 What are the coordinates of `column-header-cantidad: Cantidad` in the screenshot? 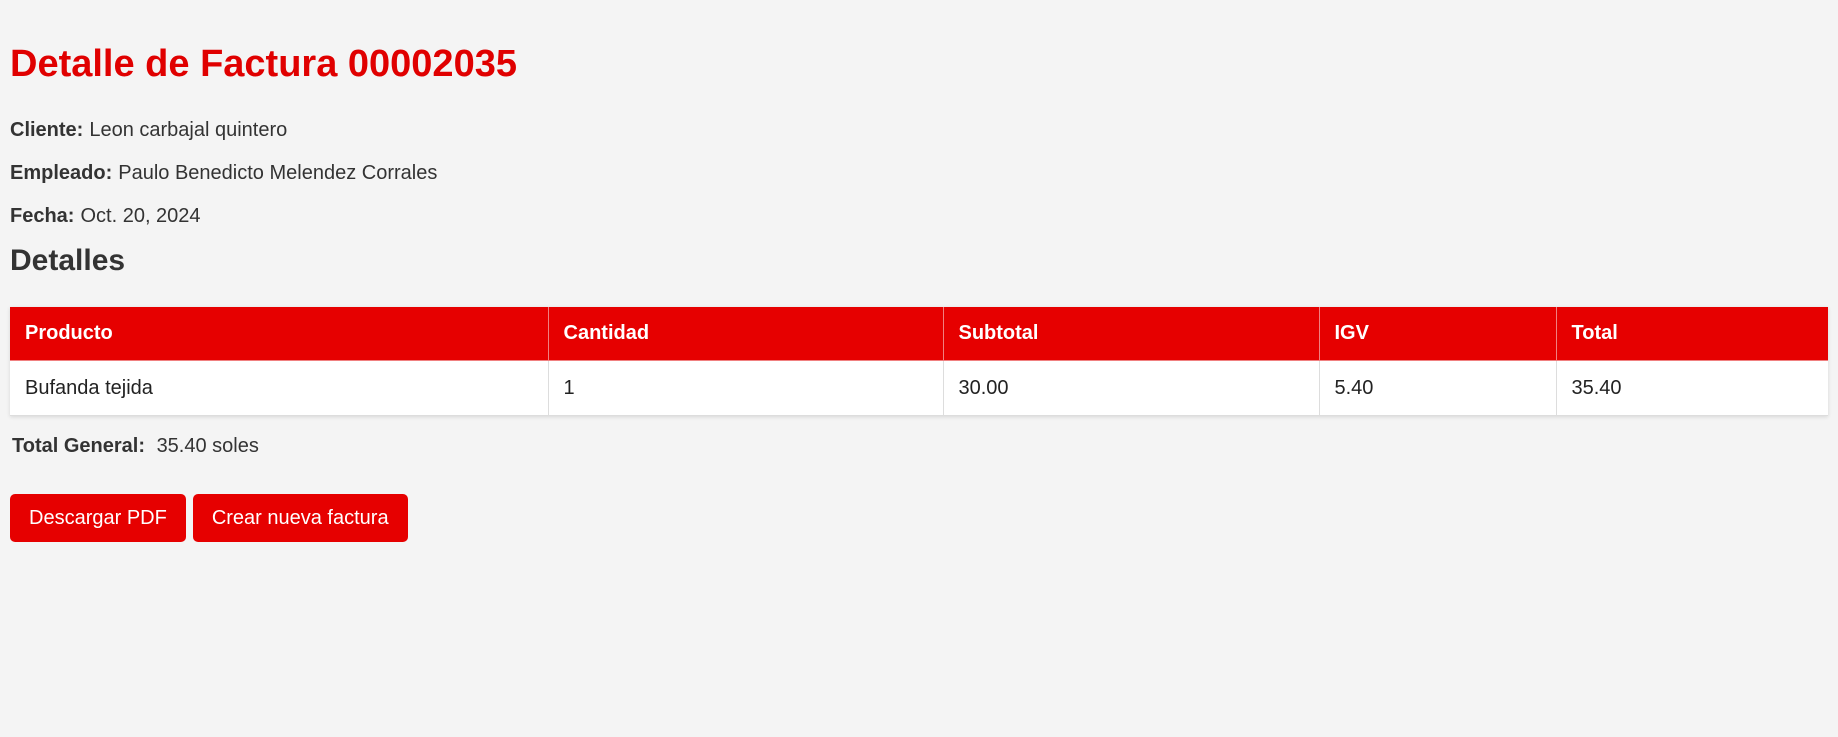 It's located at (745, 334).